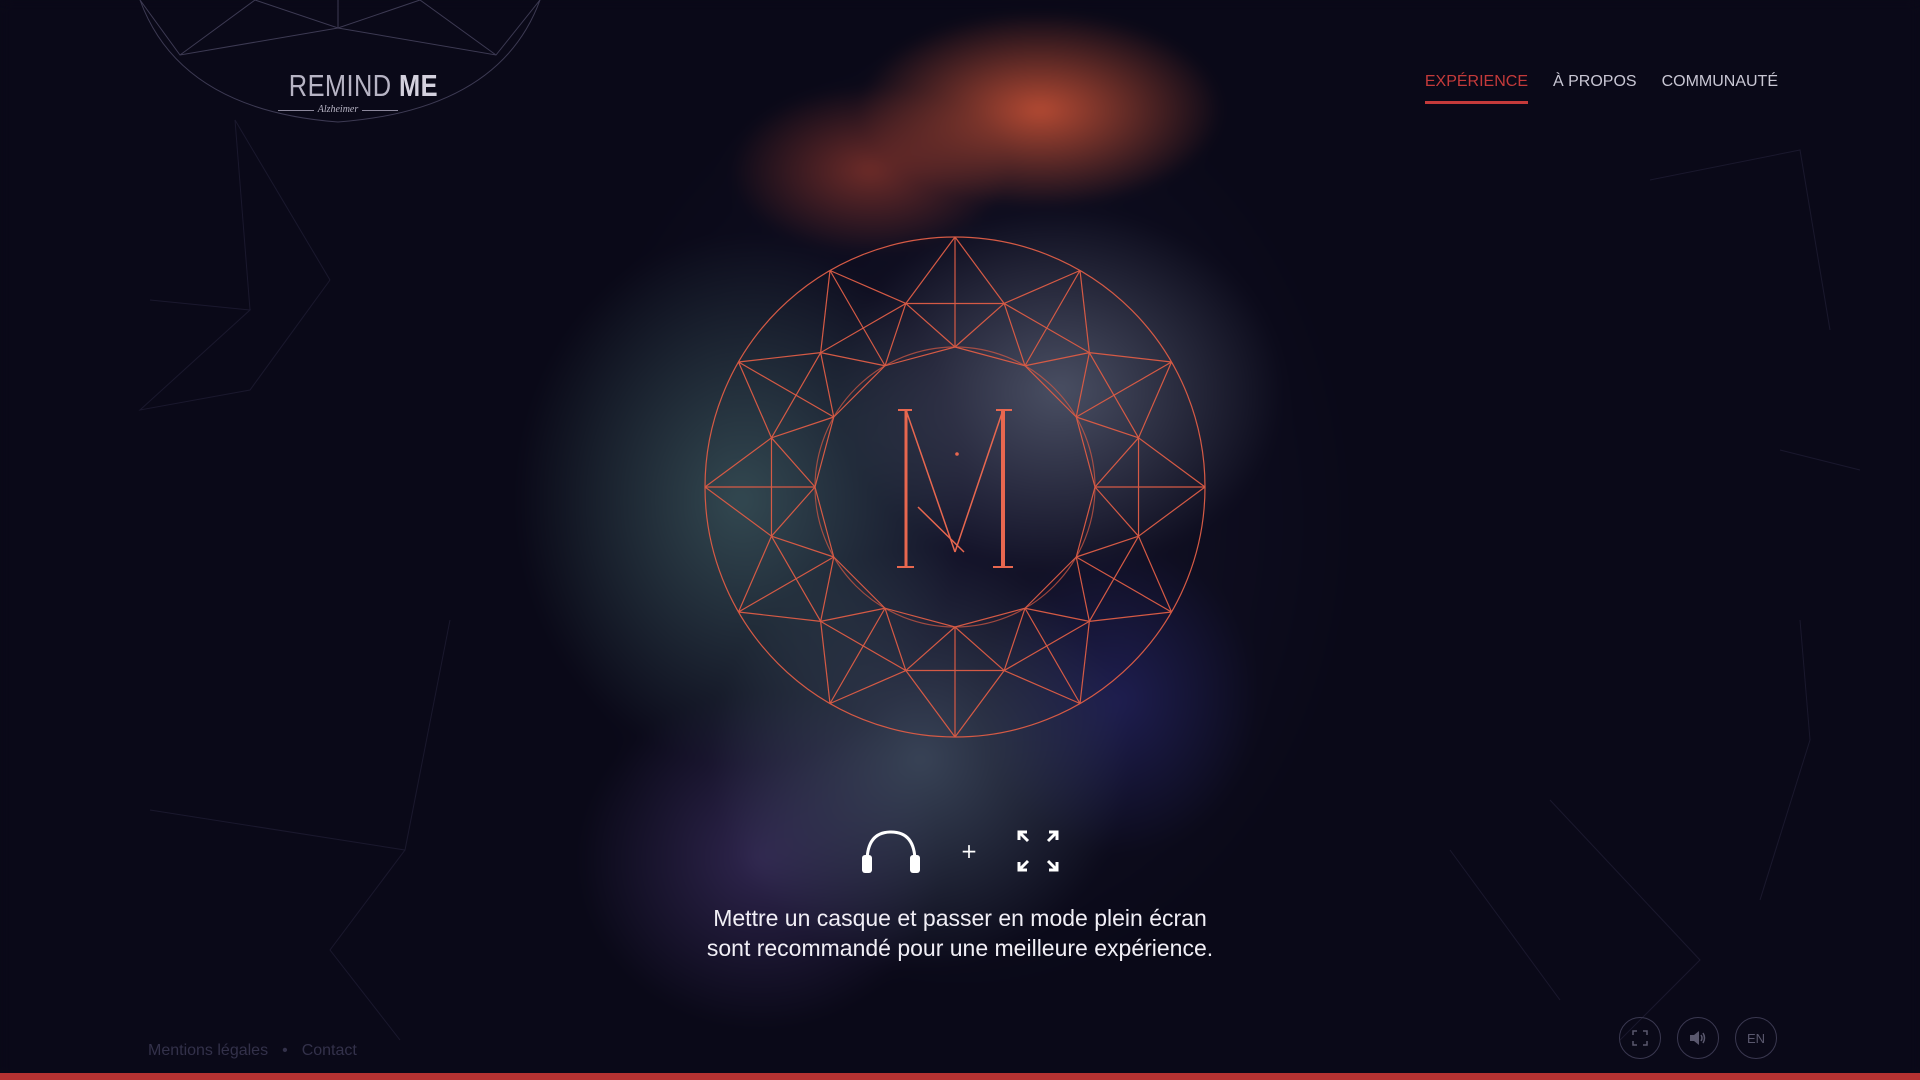 The height and width of the screenshot is (1080, 1920). What do you see at coordinates (1756, 1038) in the screenshot?
I see `language-button: EN` at bounding box center [1756, 1038].